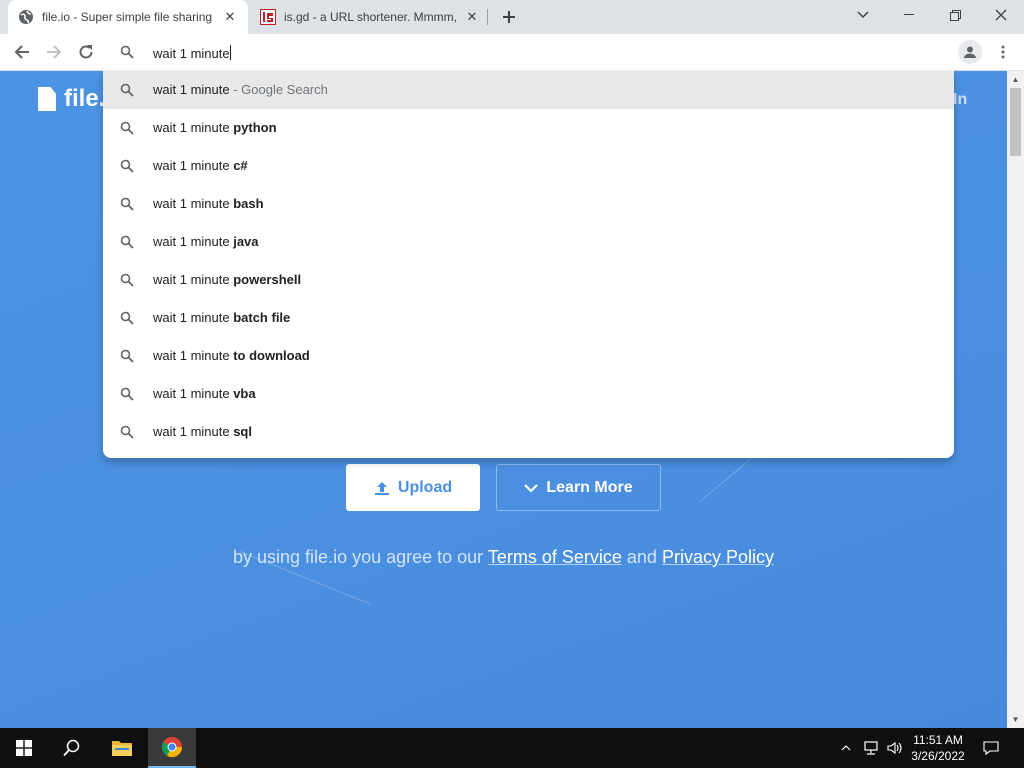 The height and width of the screenshot is (768, 1024). What do you see at coordinates (894, 748) in the screenshot?
I see `speaker-icon` at bounding box center [894, 748].